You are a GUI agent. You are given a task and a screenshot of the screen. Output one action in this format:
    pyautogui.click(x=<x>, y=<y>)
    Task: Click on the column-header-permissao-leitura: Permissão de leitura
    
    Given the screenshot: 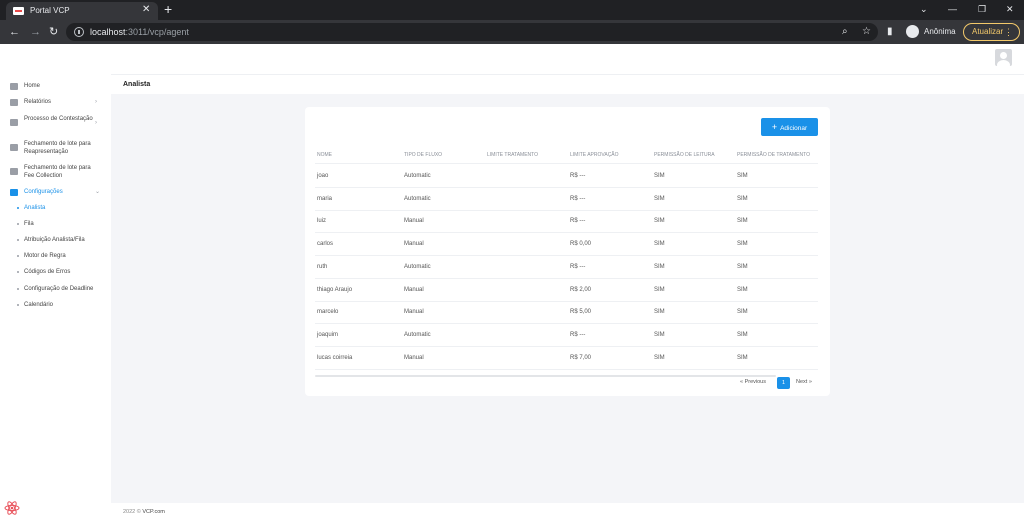 What is the action you would take?
    pyautogui.click(x=684, y=155)
    